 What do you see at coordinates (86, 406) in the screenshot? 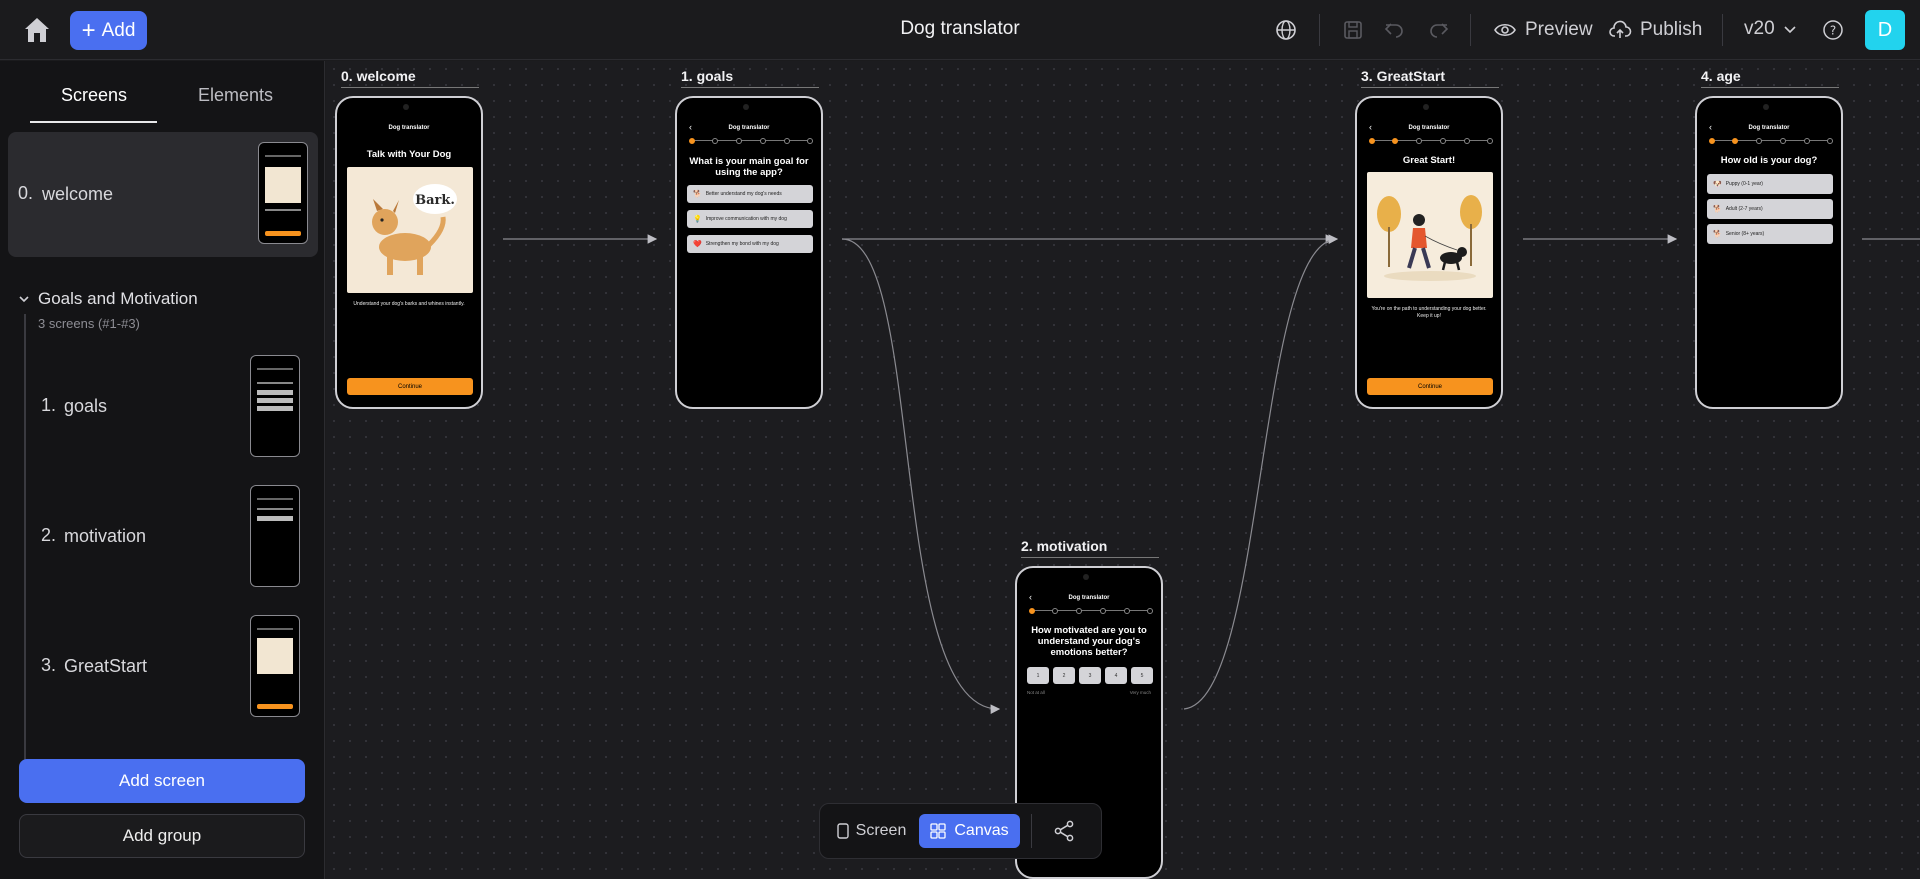
I see `screen-name: goals` at bounding box center [86, 406].